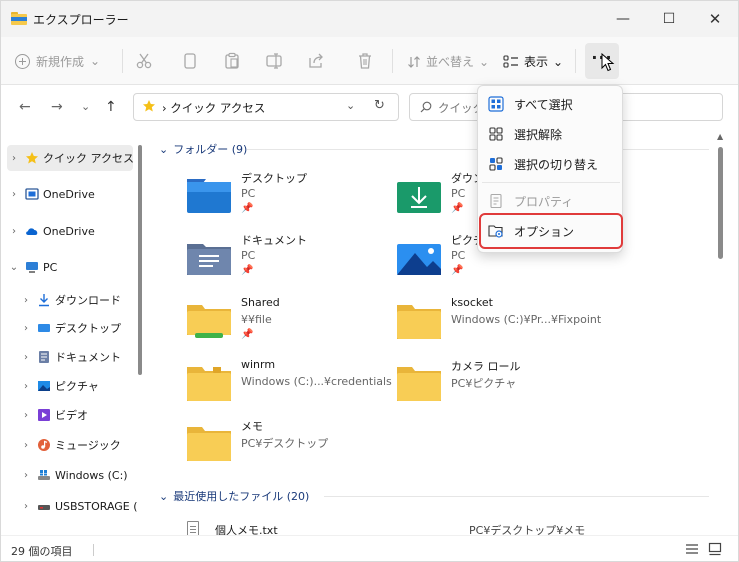 The height and width of the screenshot is (562, 739). What do you see at coordinates (266, 107) in the screenshot?
I see `address-bar: › クイック アクセス ⌄ ↻` at bounding box center [266, 107].